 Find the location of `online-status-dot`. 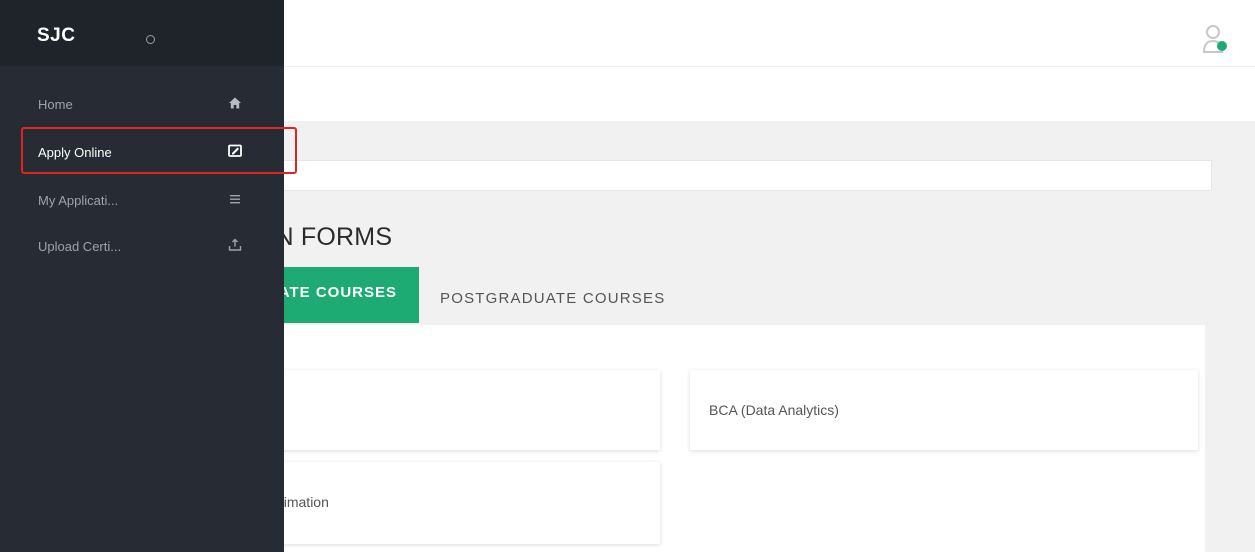

online-status-dot is located at coordinates (1222, 46).